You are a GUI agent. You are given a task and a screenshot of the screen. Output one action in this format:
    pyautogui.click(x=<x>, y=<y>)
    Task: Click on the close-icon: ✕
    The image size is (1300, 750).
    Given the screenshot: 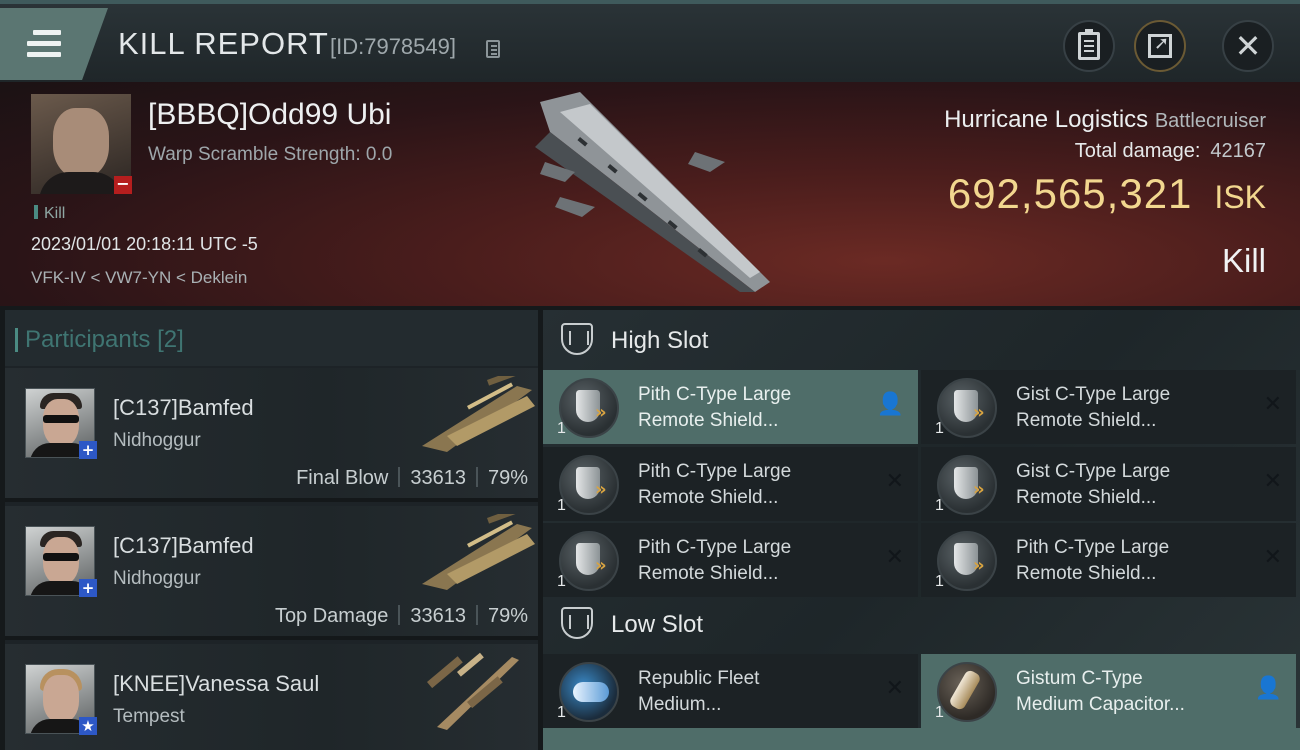 What is the action you would take?
    pyautogui.click(x=1248, y=46)
    